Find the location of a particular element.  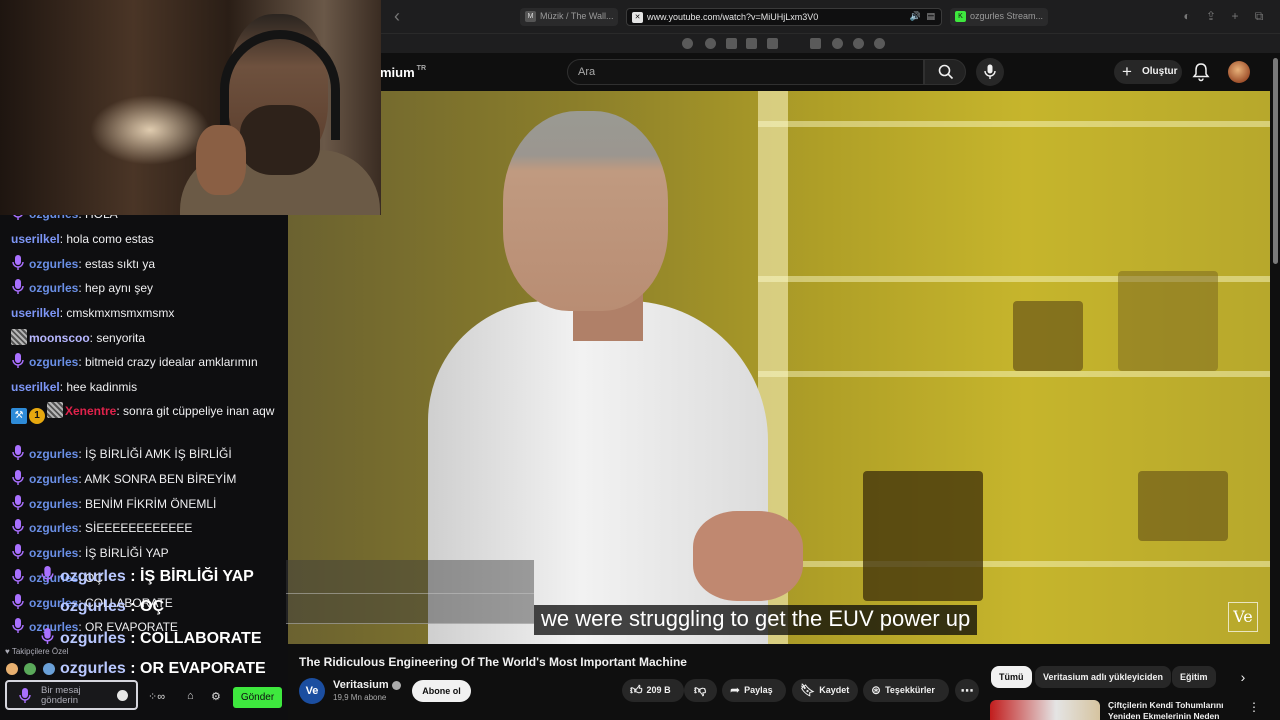

voice-search-button is located at coordinates (990, 72).